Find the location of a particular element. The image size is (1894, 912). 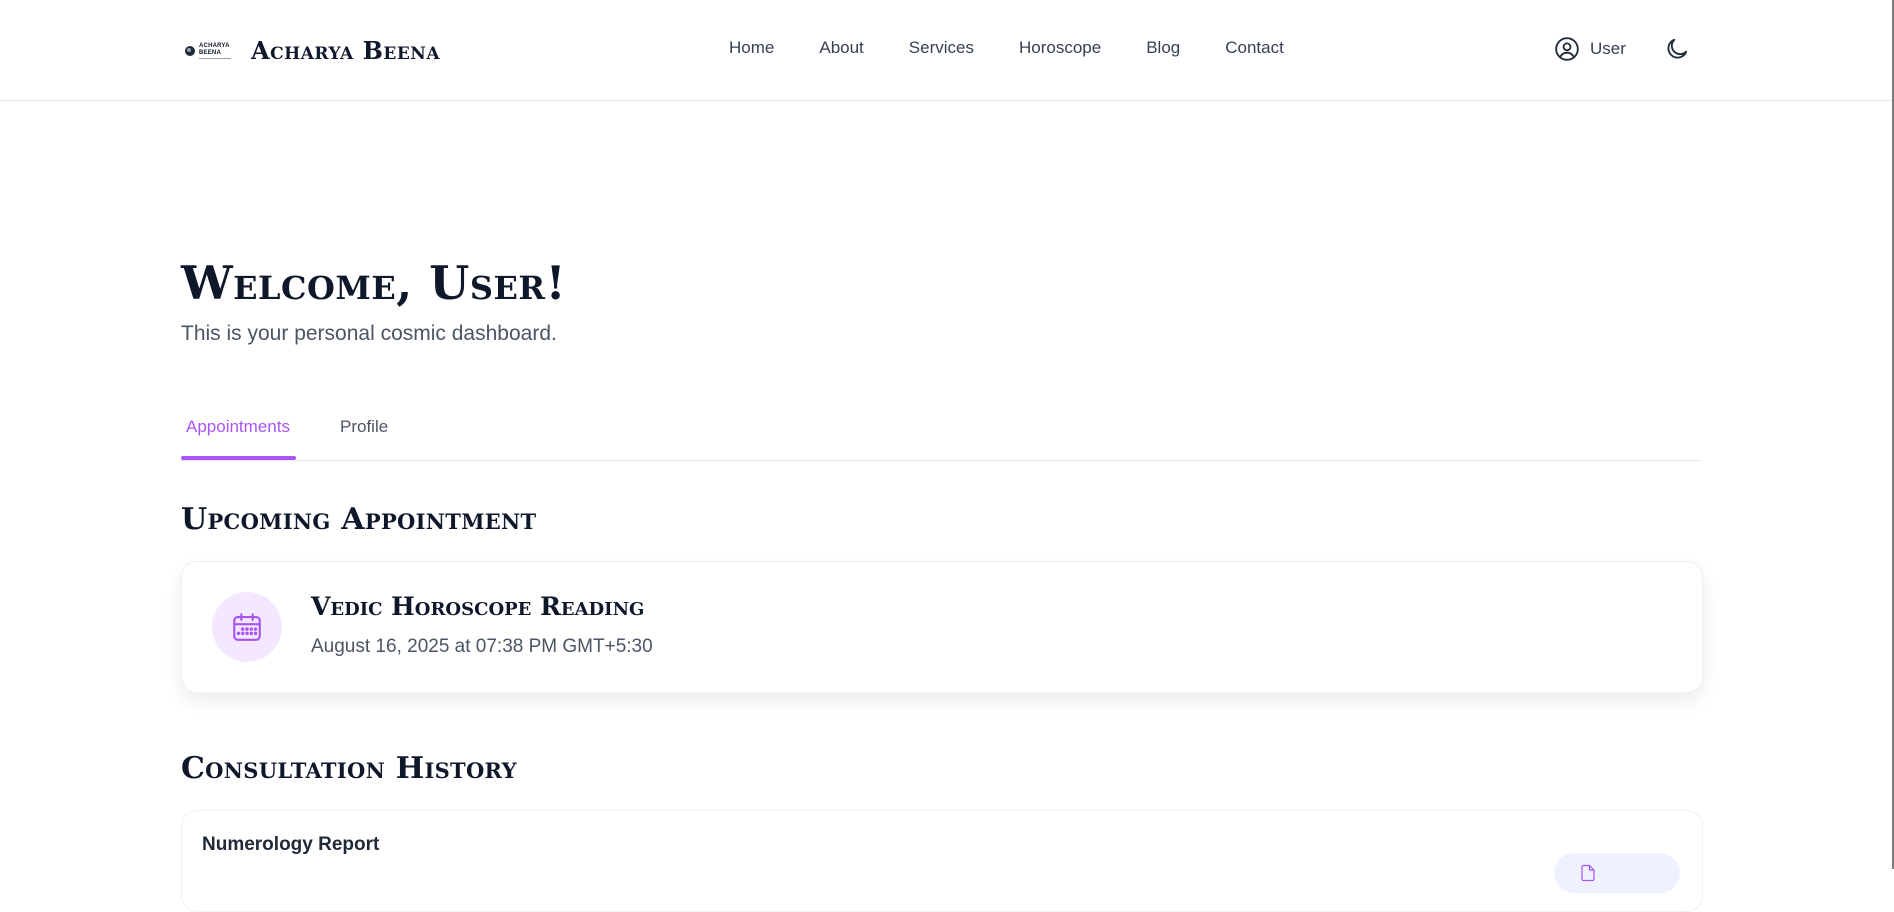

brand-logo: ACHARYA BEENA is located at coordinates (208, 51).